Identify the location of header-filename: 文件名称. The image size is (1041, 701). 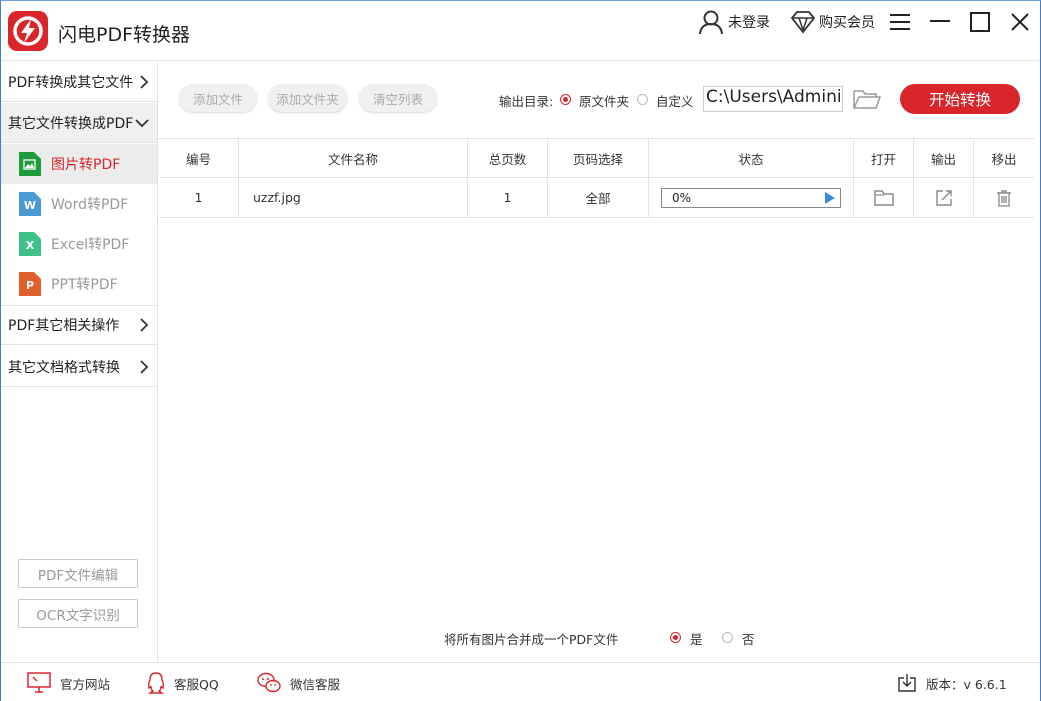
(353, 158).